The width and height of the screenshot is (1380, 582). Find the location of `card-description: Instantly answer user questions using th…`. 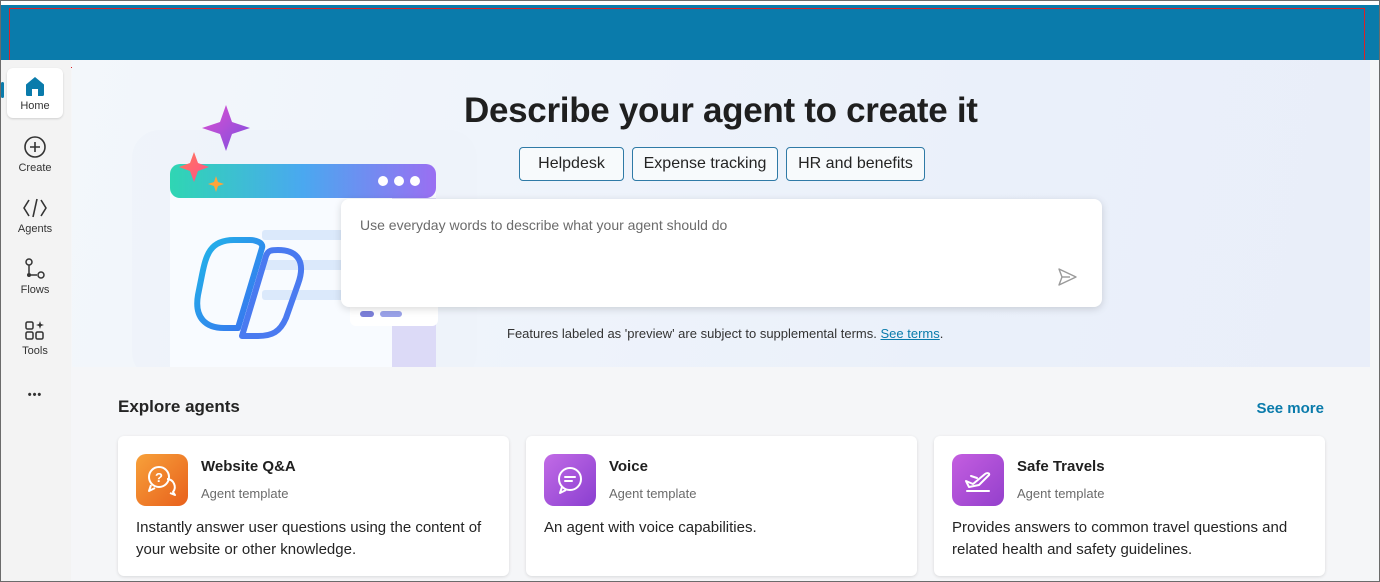

card-description: Instantly answer user questions using th… is located at coordinates (309, 538).